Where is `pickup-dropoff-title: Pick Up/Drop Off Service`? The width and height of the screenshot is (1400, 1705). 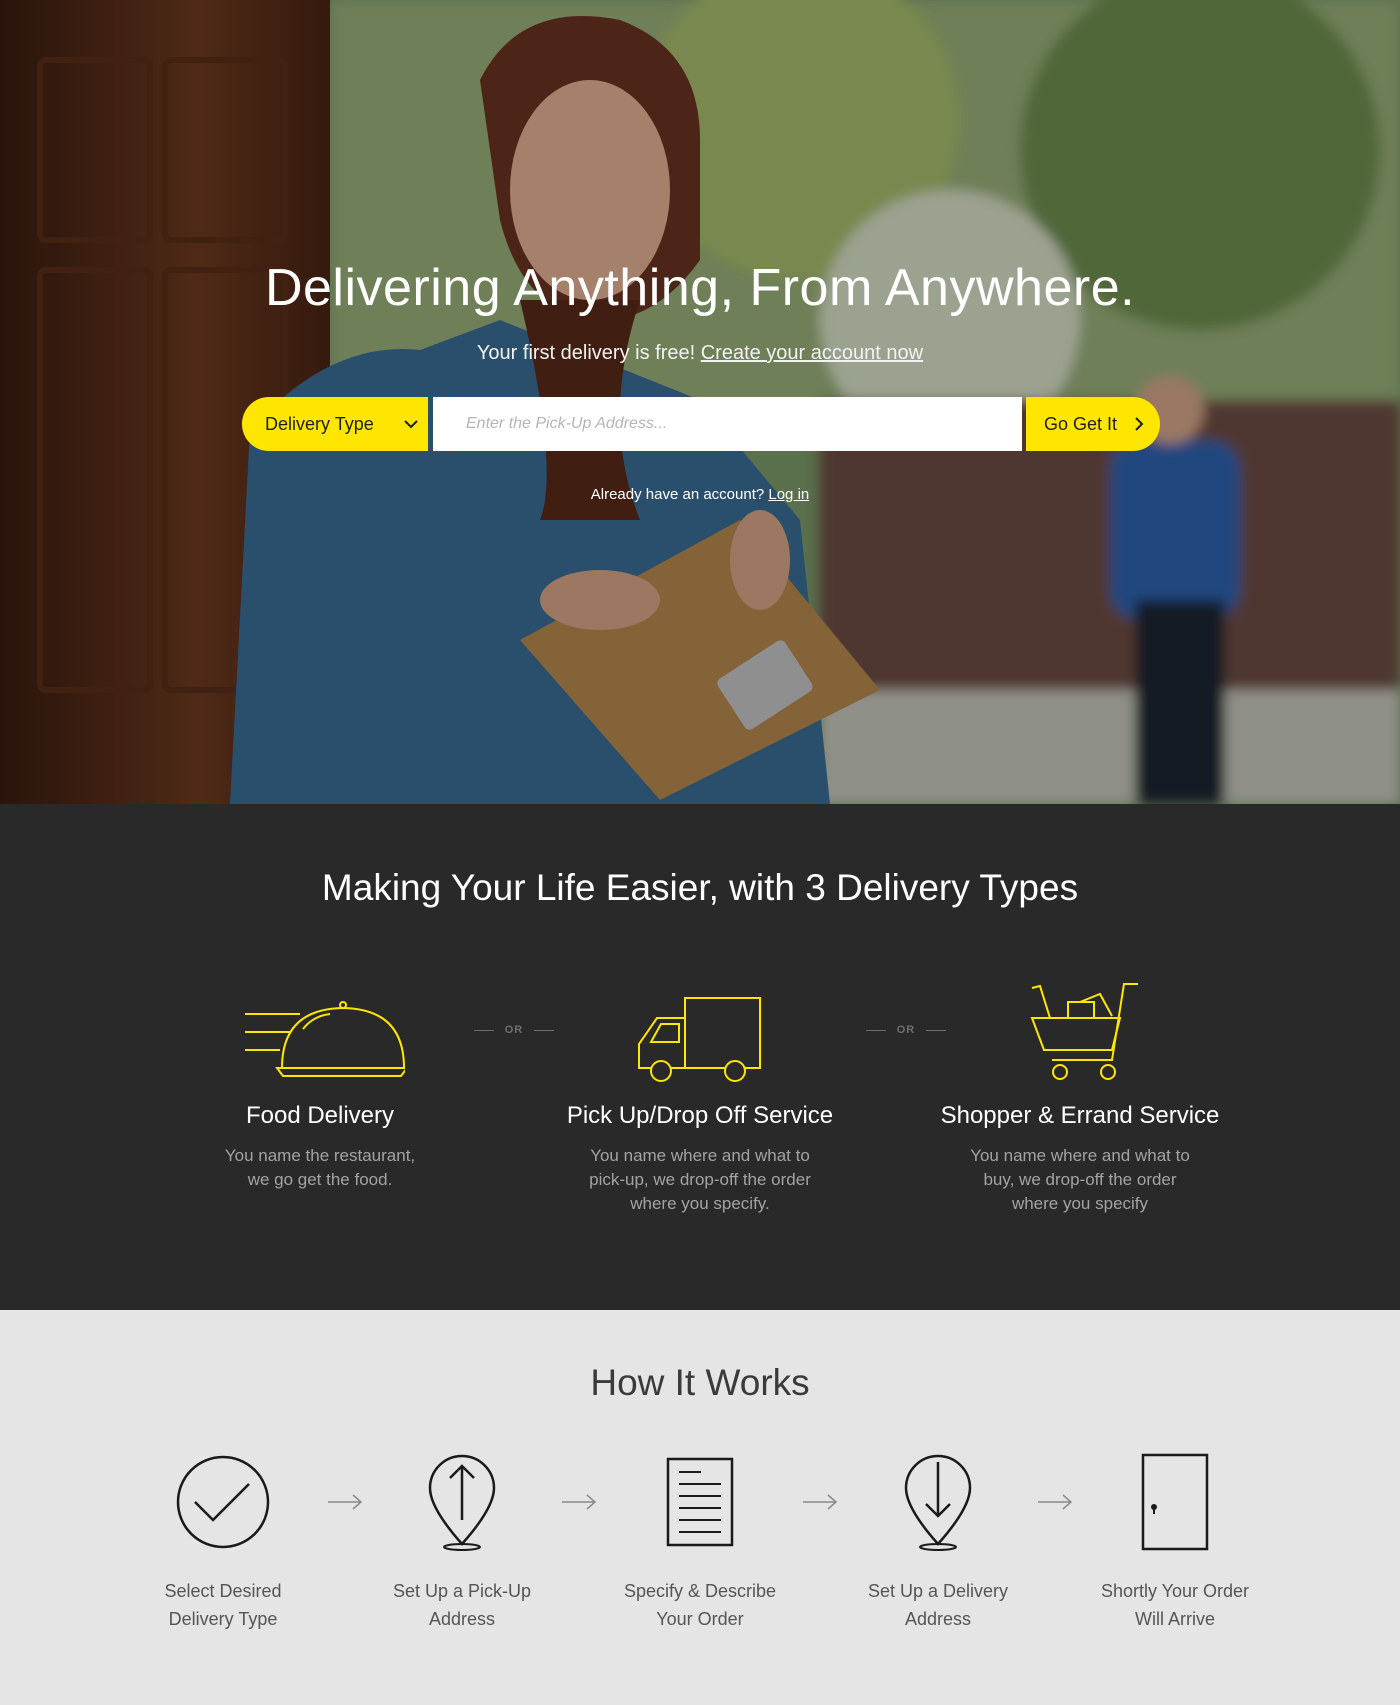 pickup-dropoff-title: Pick Up/Drop Off Service is located at coordinates (700, 1115).